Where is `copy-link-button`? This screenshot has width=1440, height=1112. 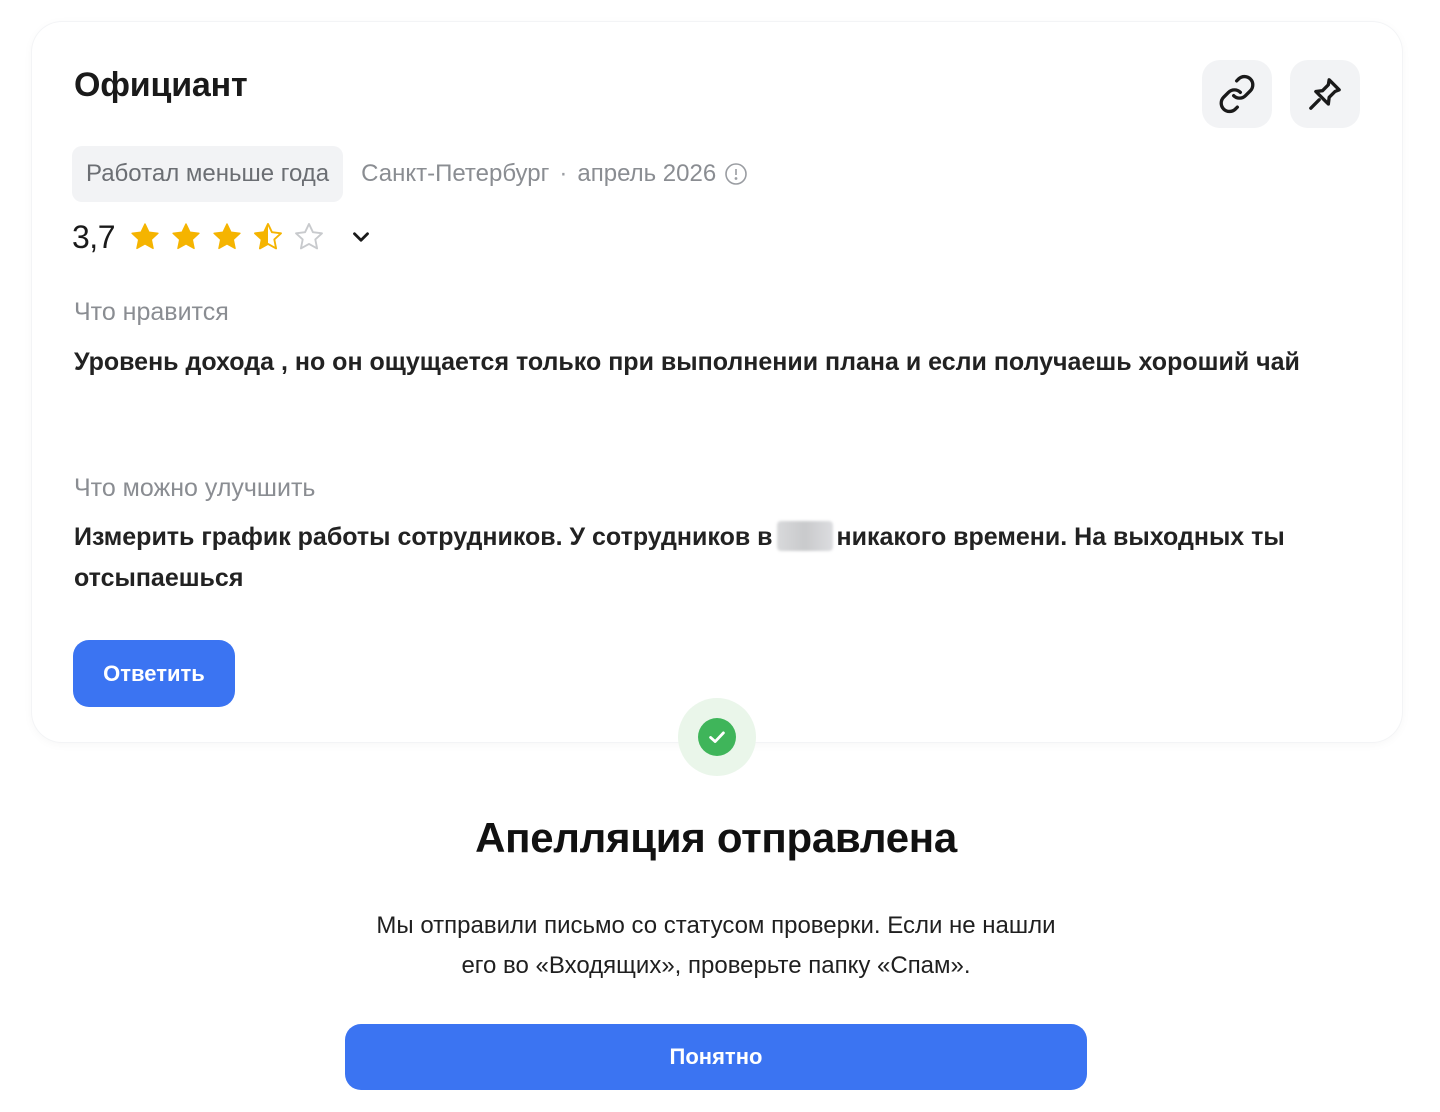 copy-link-button is located at coordinates (1237, 94).